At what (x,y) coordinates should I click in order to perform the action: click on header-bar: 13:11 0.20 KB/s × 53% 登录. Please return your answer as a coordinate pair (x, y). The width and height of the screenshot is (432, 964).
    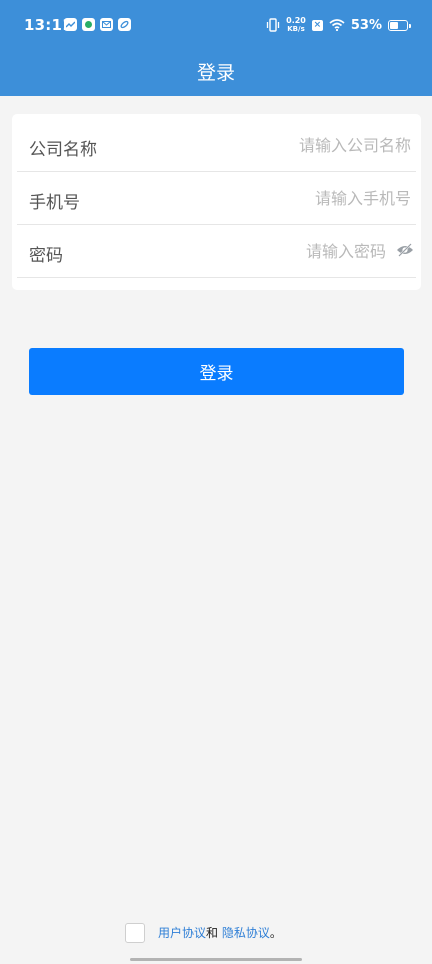
    Looking at the image, I should click on (216, 48).